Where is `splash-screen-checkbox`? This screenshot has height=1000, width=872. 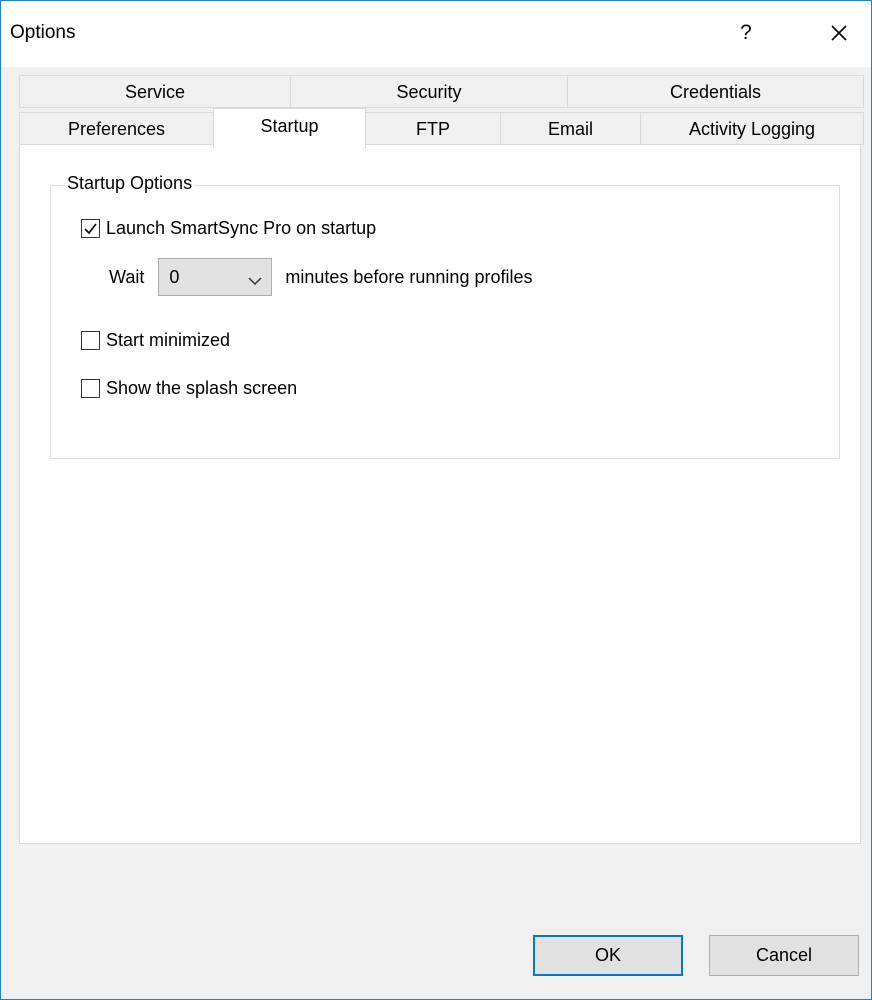 splash-screen-checkbox is located at coordinates (90, 388).